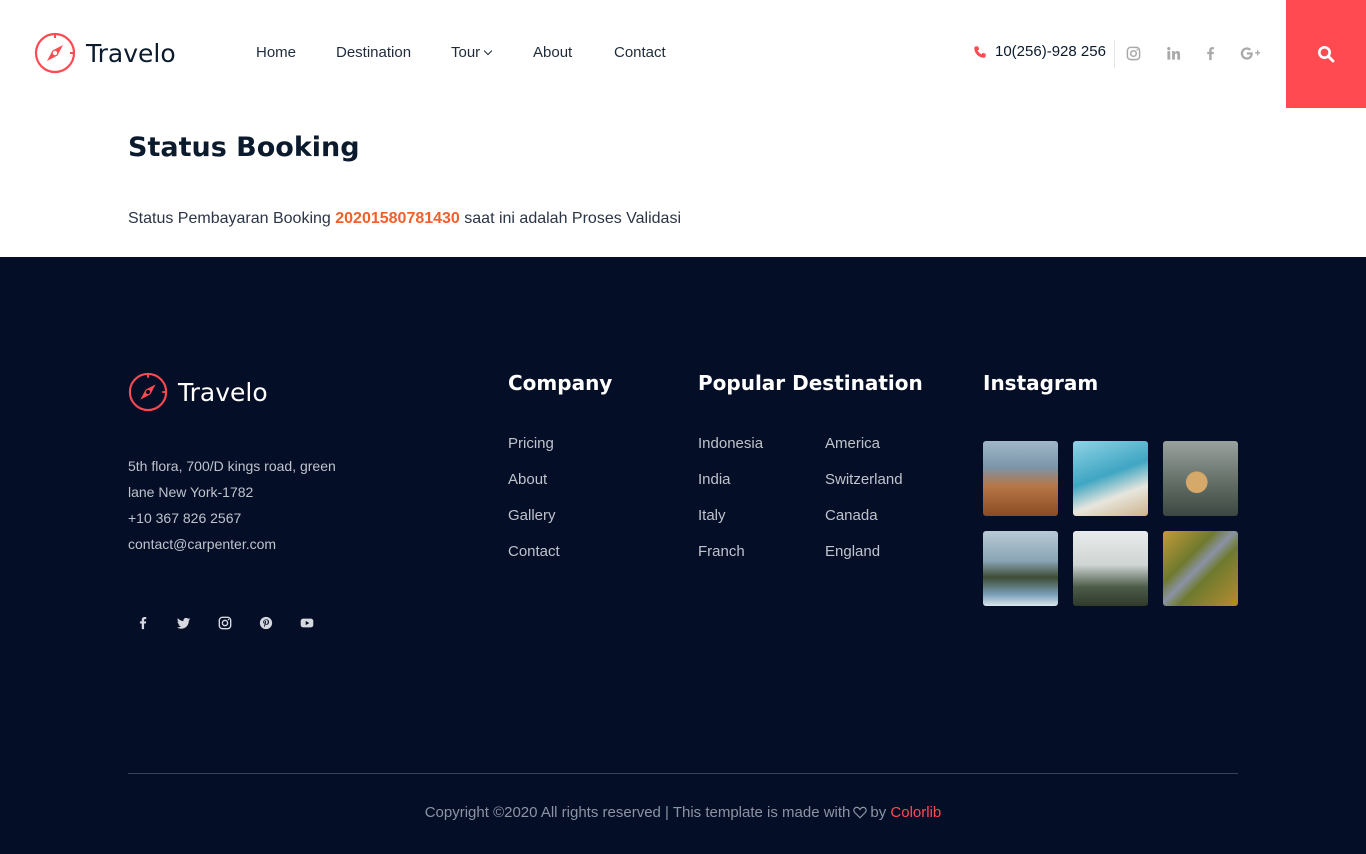  I want to click on google-plus-icon, so click(1251, 53).